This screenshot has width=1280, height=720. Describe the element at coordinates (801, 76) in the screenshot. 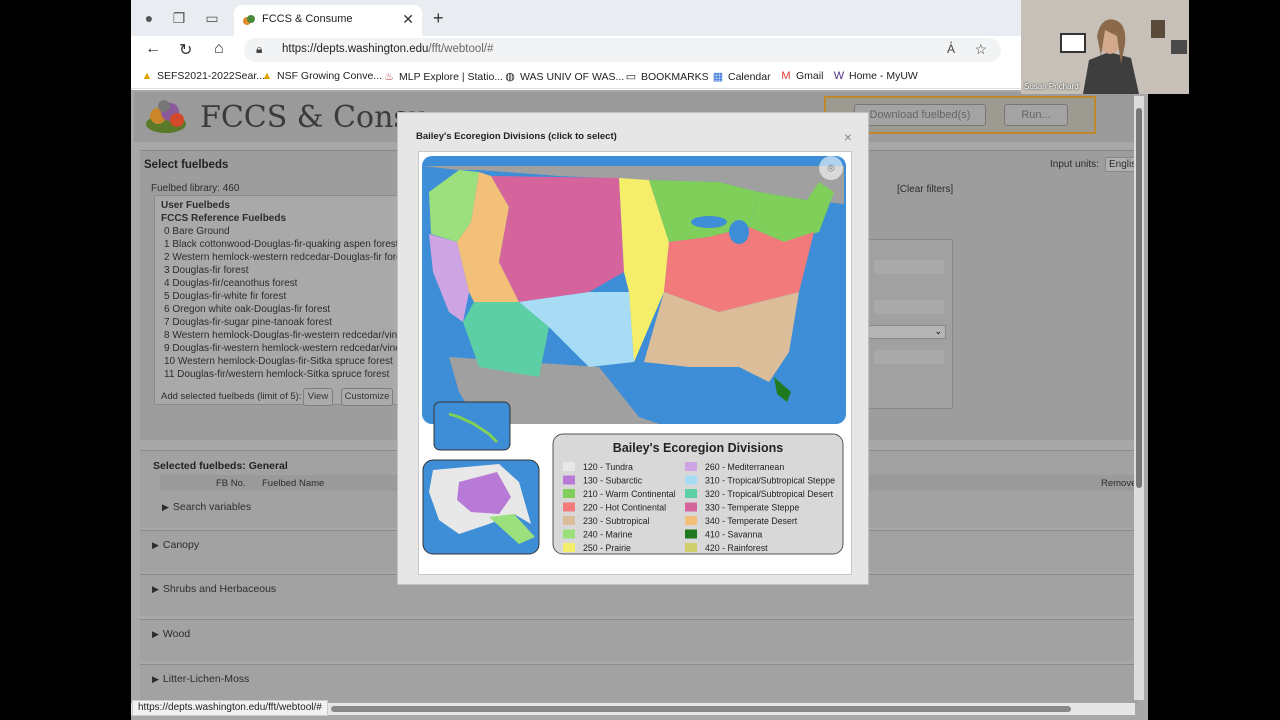

I see `bookmark-item: M Gmail` at that location.